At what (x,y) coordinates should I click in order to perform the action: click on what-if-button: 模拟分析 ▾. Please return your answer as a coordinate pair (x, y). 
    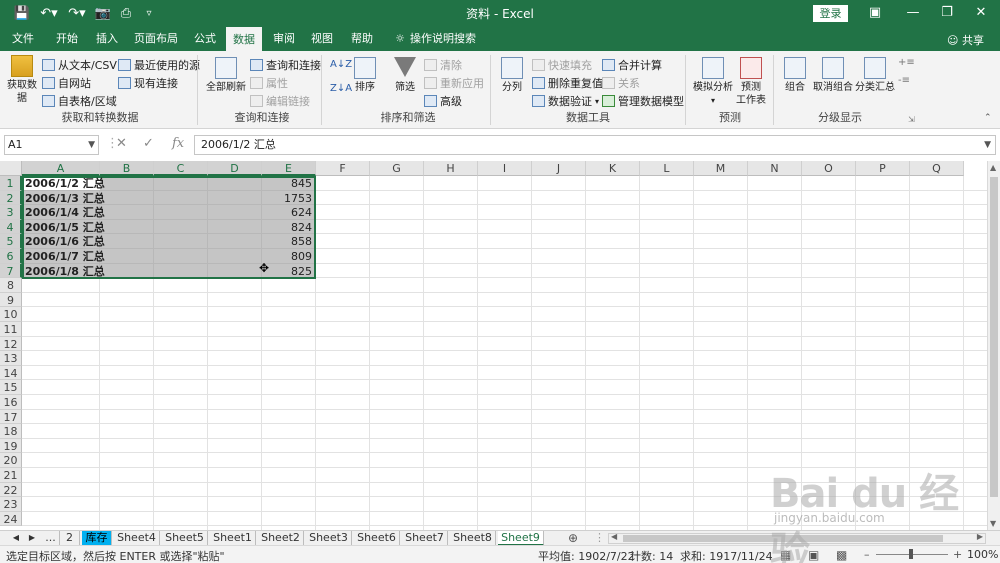
    Looking at the image, I should click on (713, 82).